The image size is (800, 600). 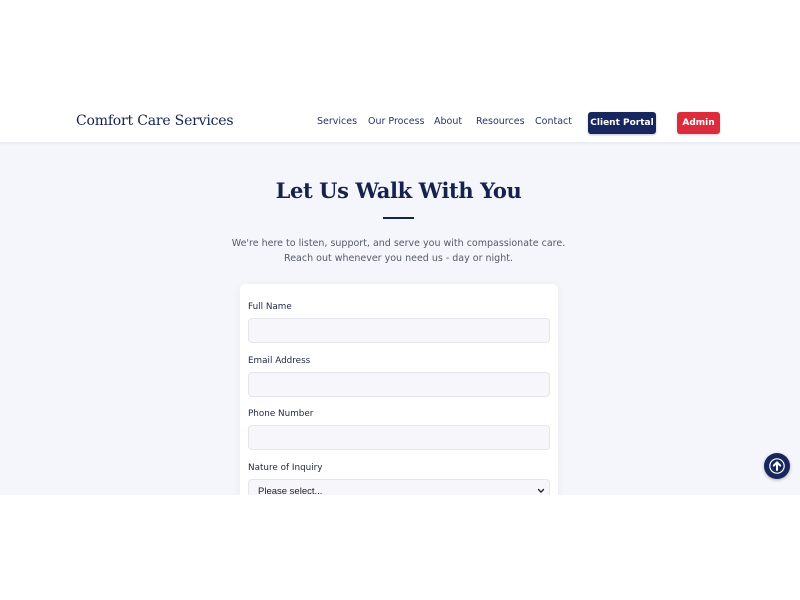 I want to click on scroll-to-top-button, so click(x=777, y=466).